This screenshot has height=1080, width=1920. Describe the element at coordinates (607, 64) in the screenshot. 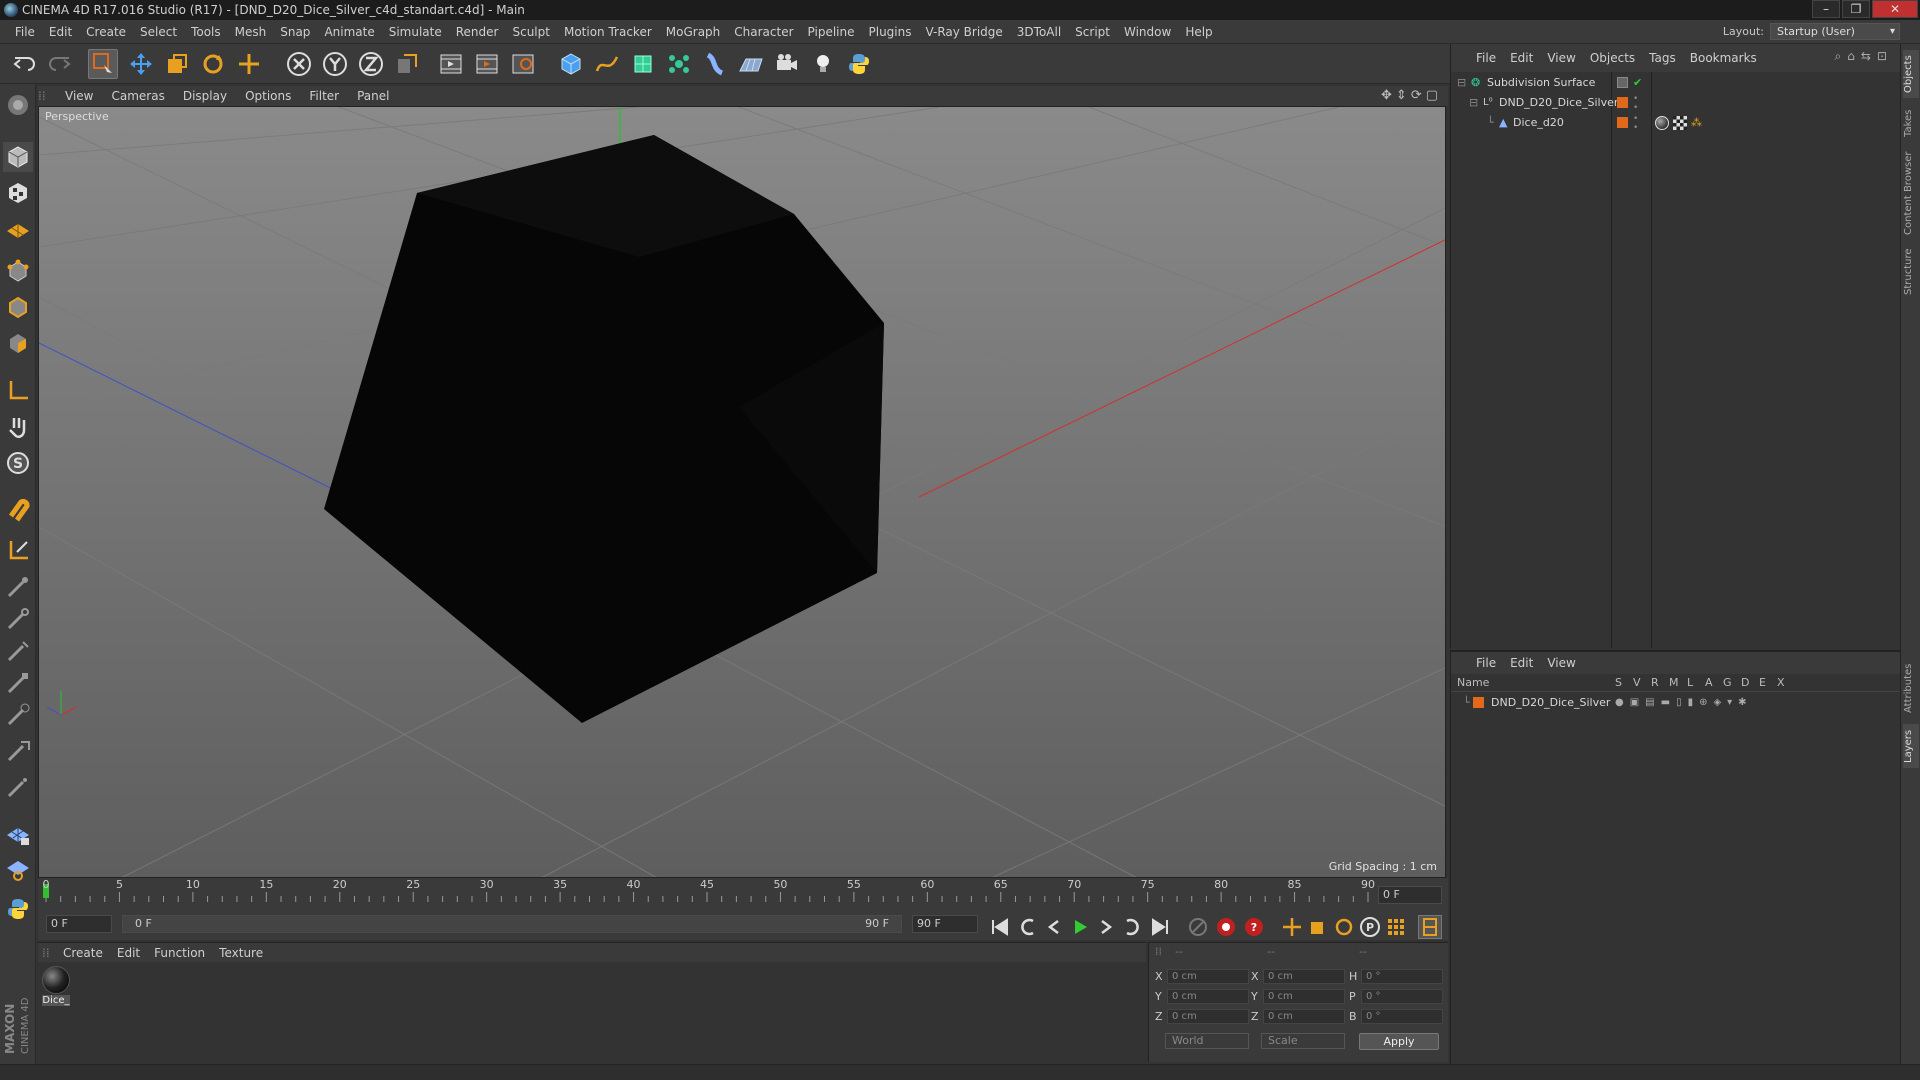

I see `spline-pen-icon` at that location.